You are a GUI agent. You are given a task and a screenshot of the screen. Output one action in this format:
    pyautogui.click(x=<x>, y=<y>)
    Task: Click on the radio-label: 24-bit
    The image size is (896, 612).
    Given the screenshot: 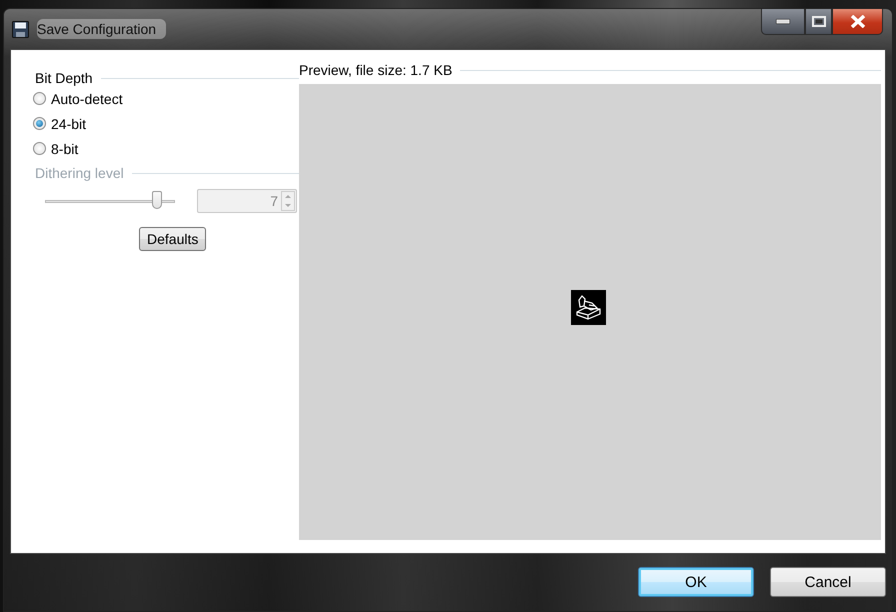 What is the action you would take?
    pyautogui.click(x=68, y=124)
    